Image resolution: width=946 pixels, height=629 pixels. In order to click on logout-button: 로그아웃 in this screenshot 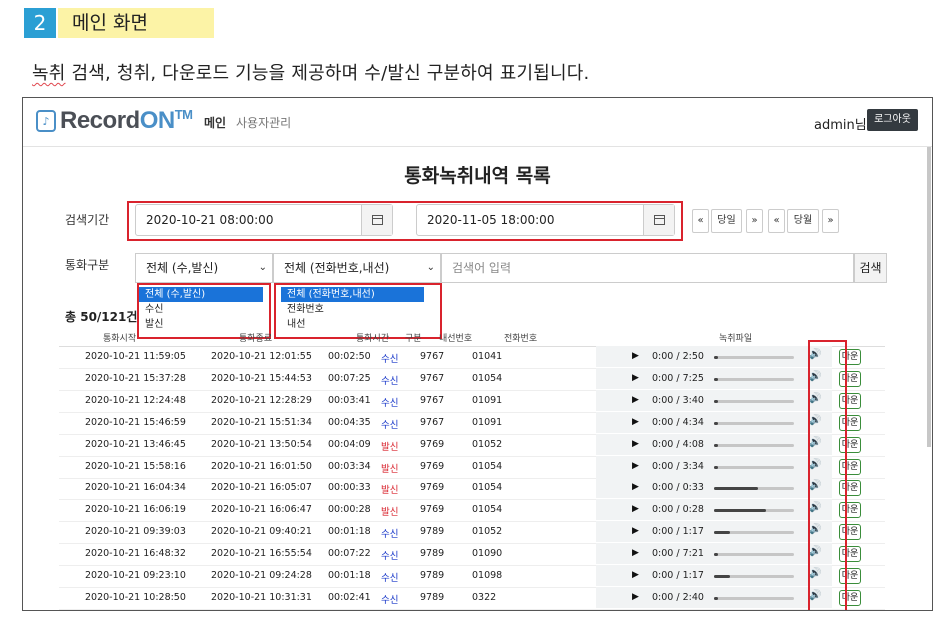, I will do `click(892, 120)`.